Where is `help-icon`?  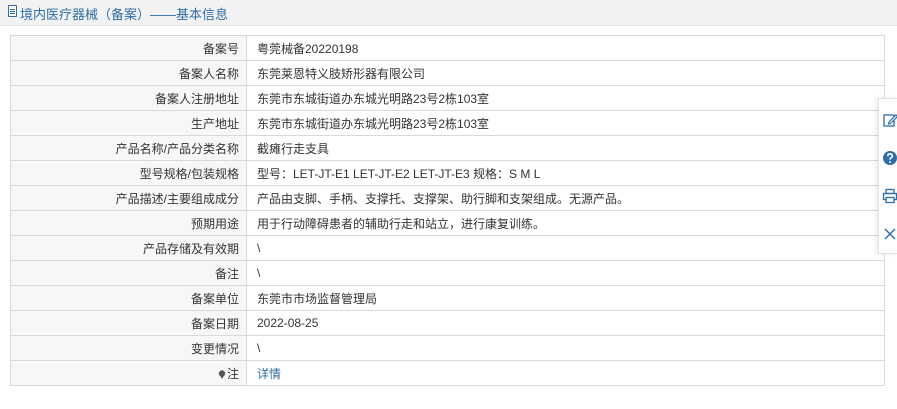 help-icon is located at coordinates (889, 158).